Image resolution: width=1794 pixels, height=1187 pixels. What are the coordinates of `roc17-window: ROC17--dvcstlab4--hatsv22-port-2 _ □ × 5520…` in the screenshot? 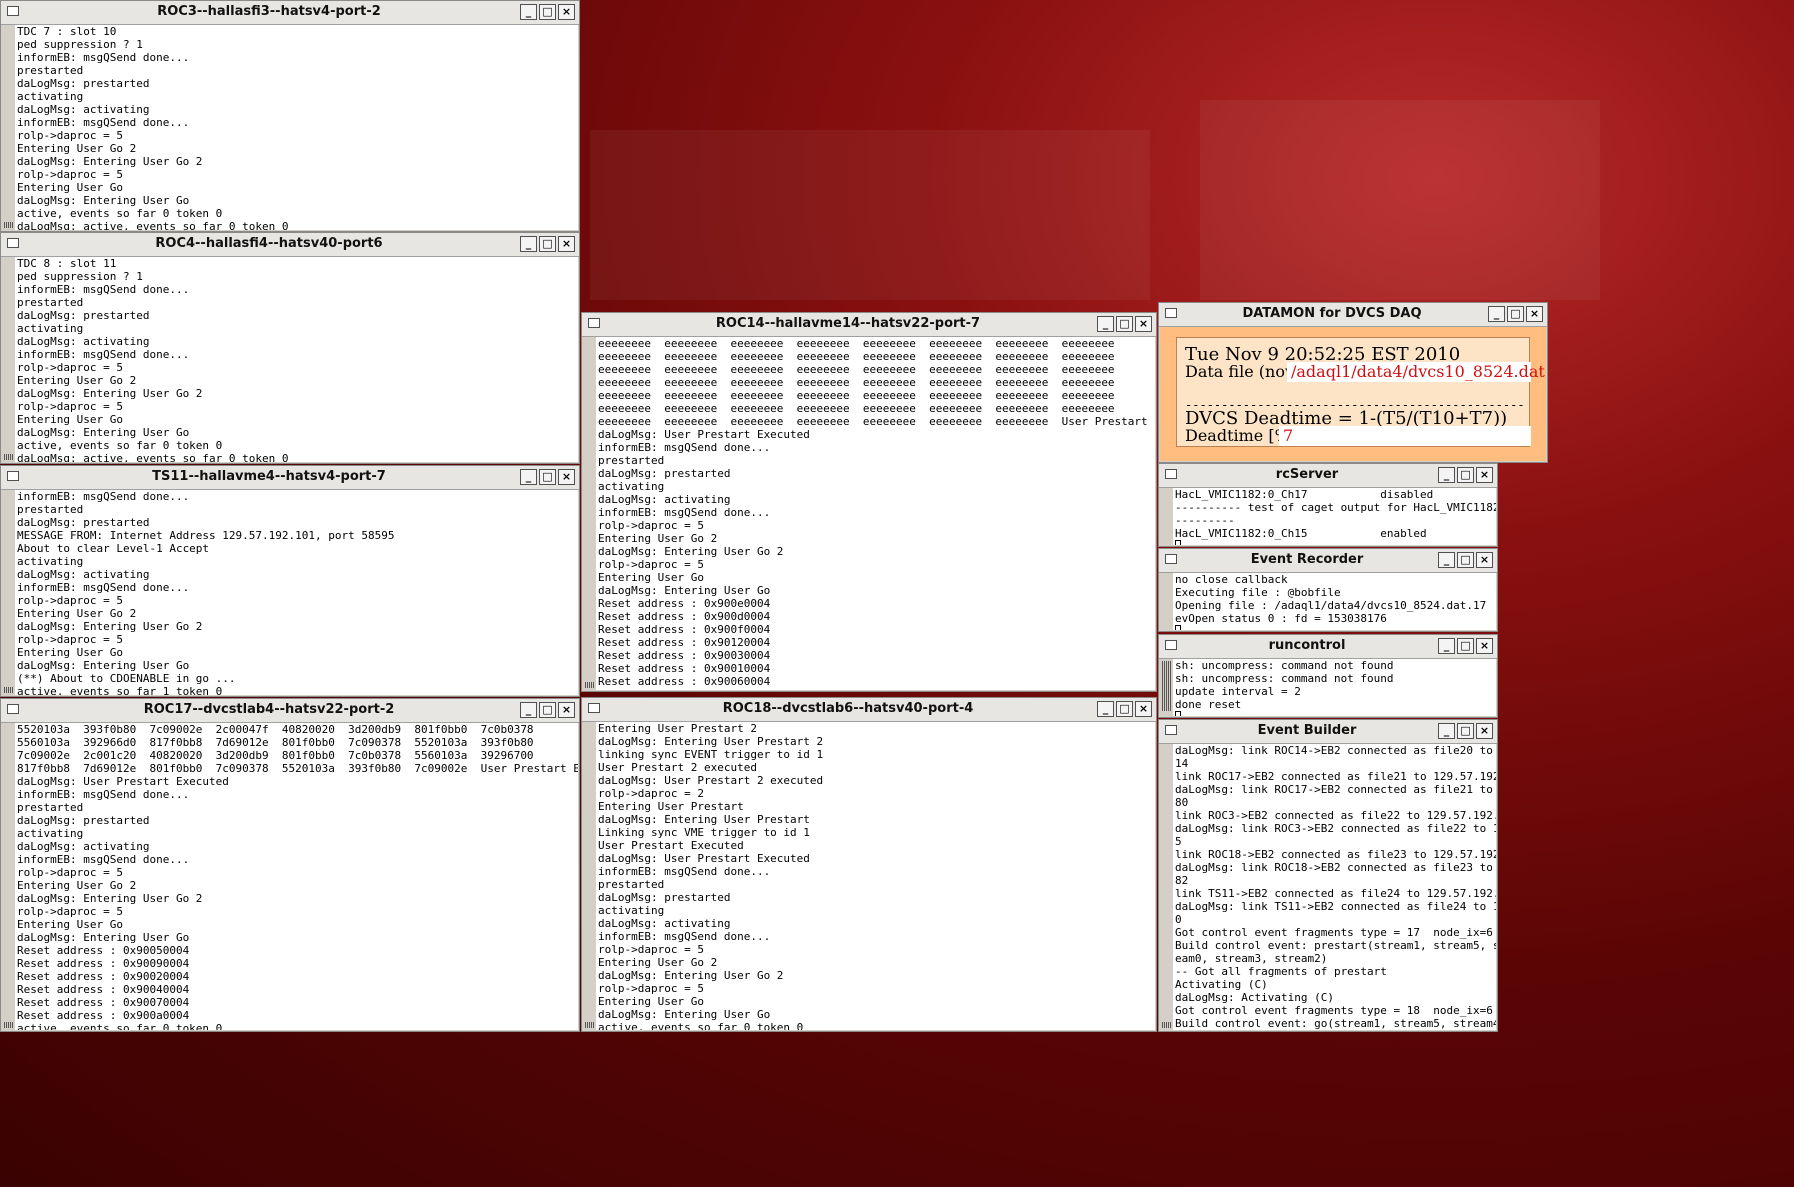 It's located at (290, 865).